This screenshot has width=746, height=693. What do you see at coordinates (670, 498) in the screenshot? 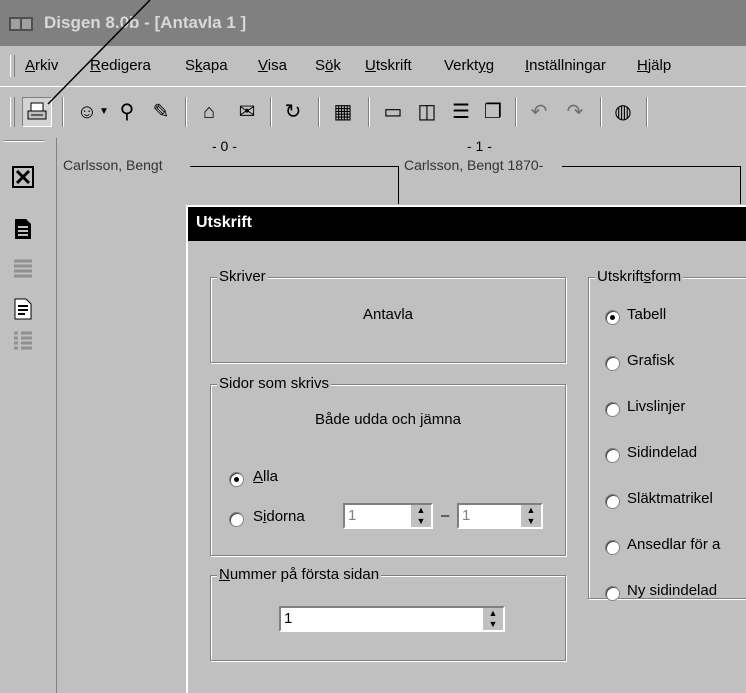
I see `form-option-label: Släktmatrikel` at bounding box center [670, 498].